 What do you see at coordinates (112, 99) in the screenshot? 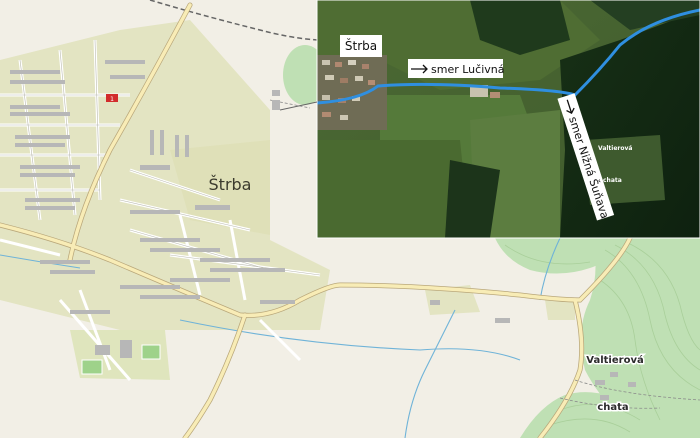
I see `road-marker-label: 1` at bounding box center [112, 99].